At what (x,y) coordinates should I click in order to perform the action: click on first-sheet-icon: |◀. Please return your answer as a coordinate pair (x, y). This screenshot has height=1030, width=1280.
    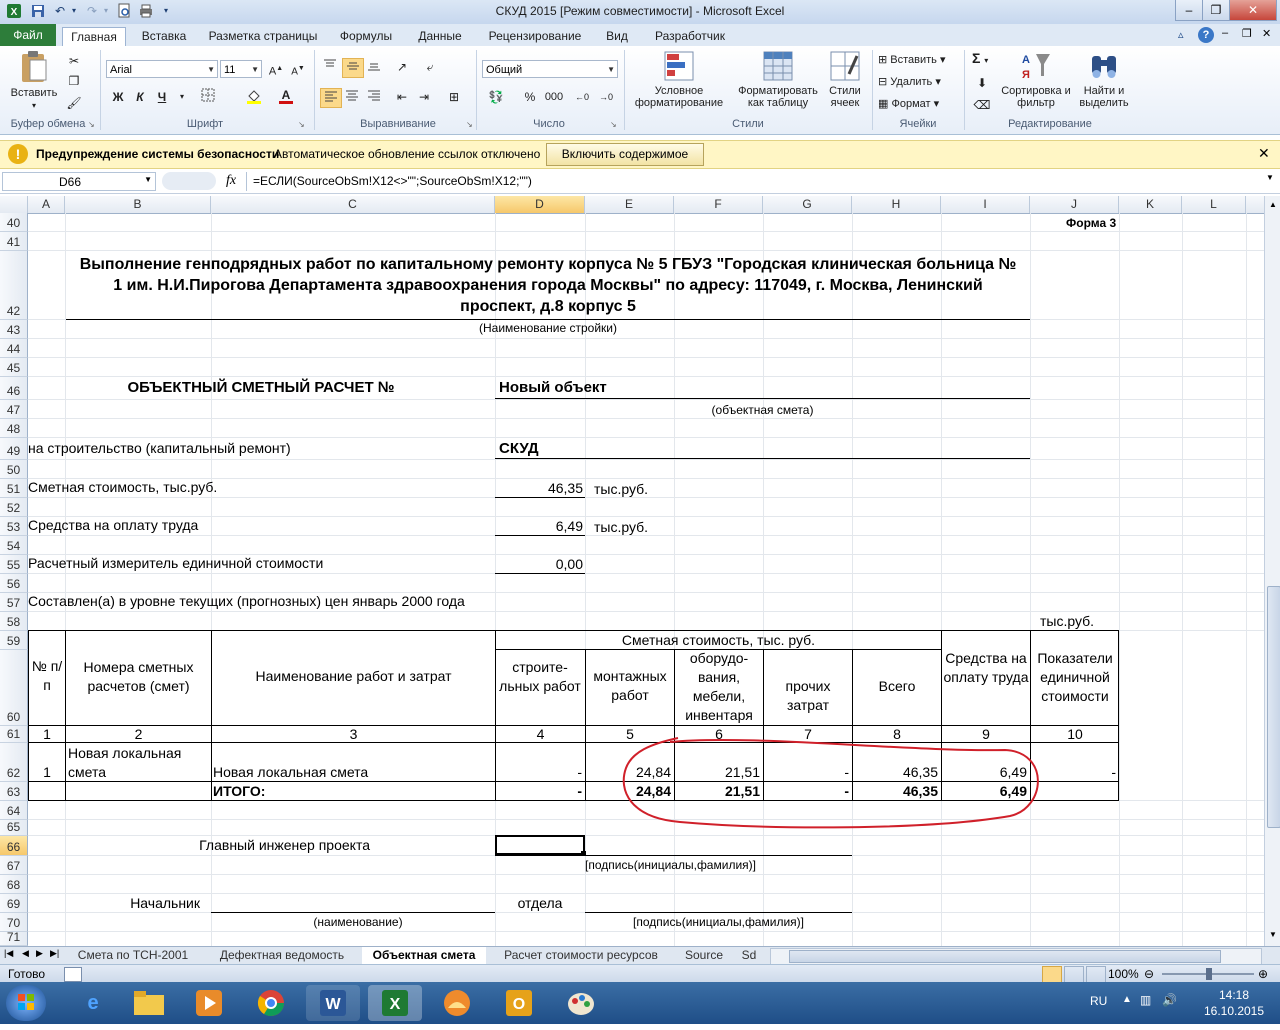
    Looking at the image, I should click on (8, 953).